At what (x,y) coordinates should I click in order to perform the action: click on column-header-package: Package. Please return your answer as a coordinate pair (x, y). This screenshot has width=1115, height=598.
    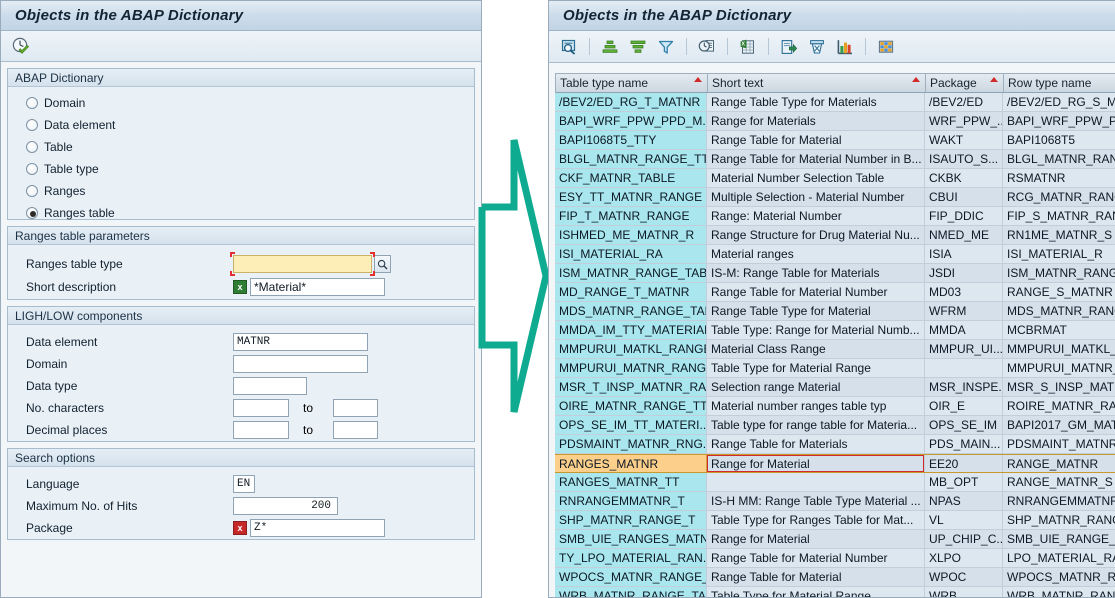
    Looking at the image, I should click on (965, 83).